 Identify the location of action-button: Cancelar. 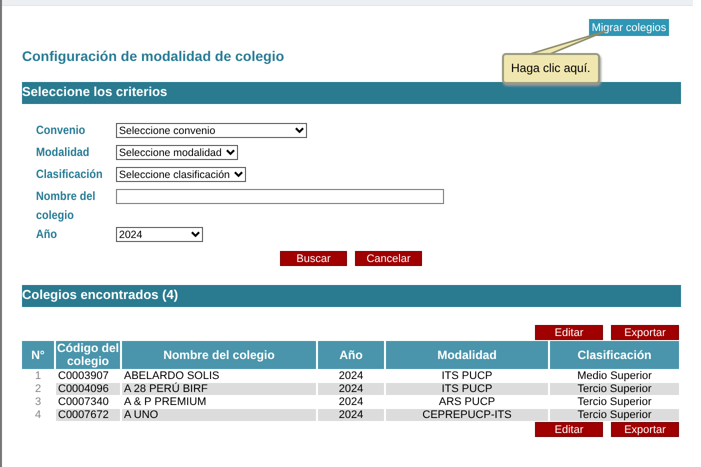
(388, 258).